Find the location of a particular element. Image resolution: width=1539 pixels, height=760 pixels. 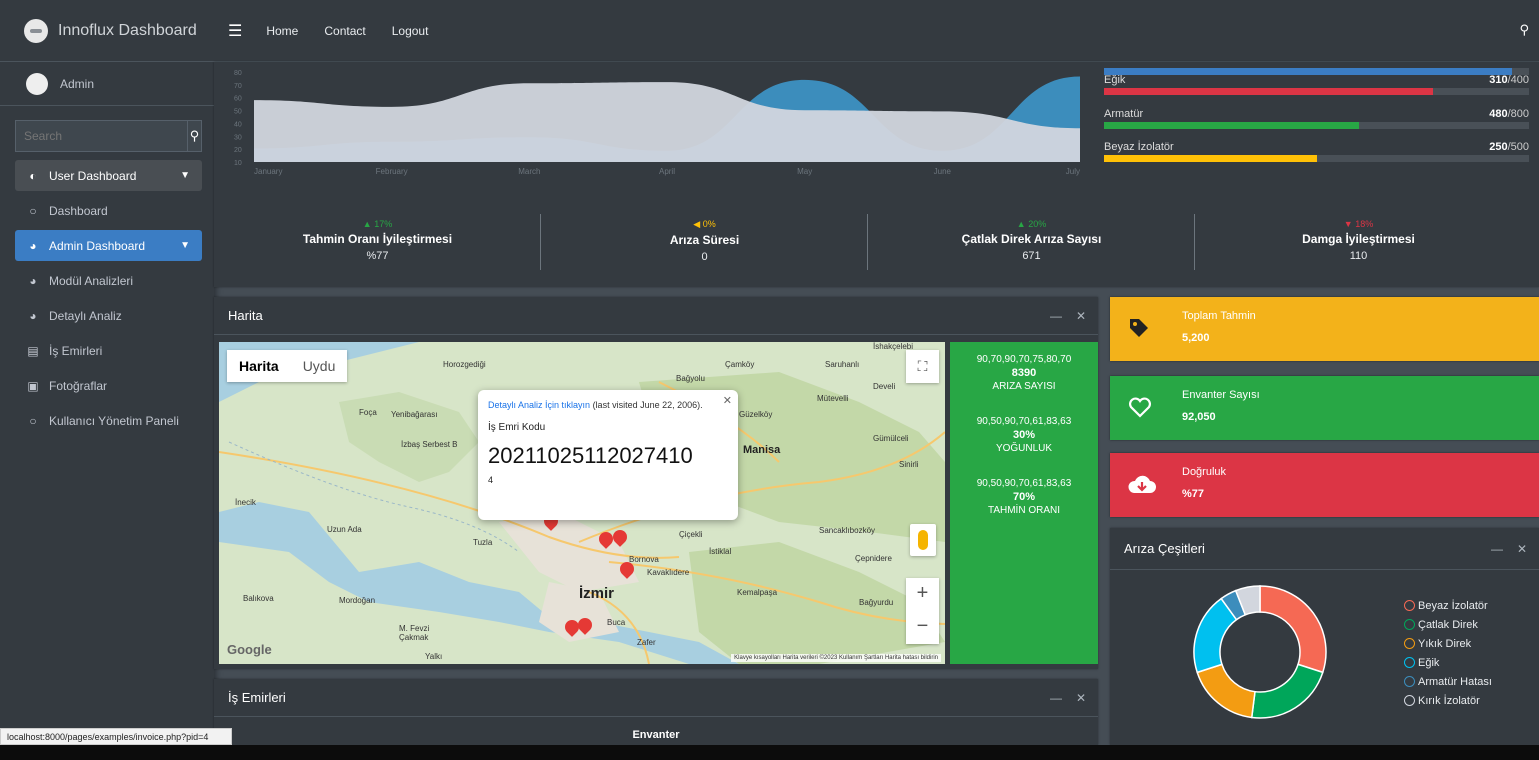

stat-value: 671 is located at coordinates (1031, 256).